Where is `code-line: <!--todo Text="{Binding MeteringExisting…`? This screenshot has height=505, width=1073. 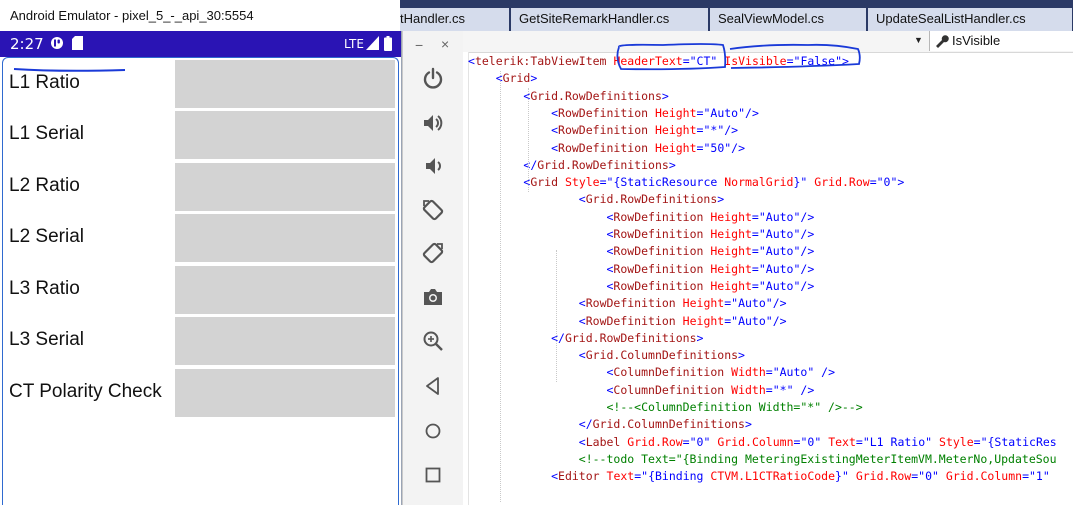 code-line: <!--todo Text="{Binding MeteringExisting… is located at coordinates (762, 459).